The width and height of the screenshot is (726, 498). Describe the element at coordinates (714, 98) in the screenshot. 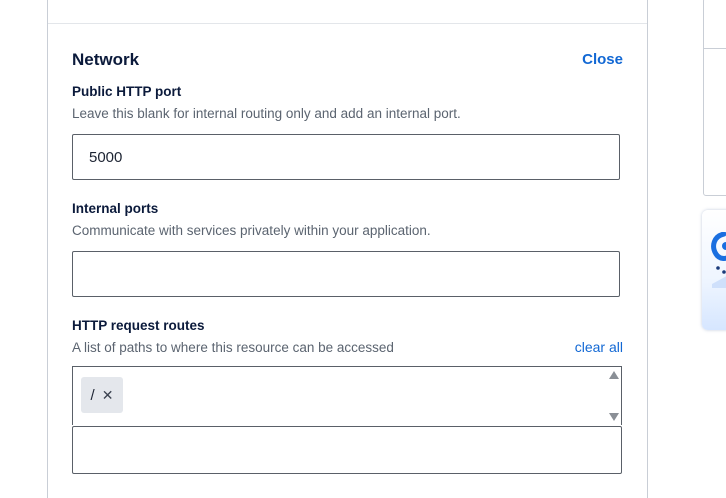

I see `background-card` at that location.